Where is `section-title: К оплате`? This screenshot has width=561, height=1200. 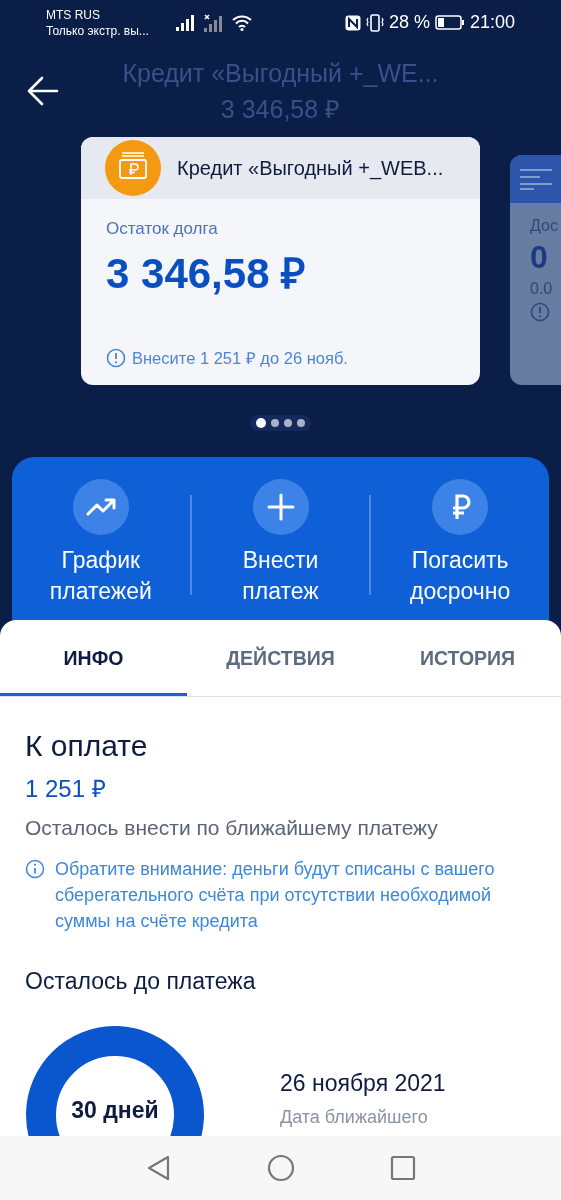
section-title: К оплате is located at coordinates (87, 746).